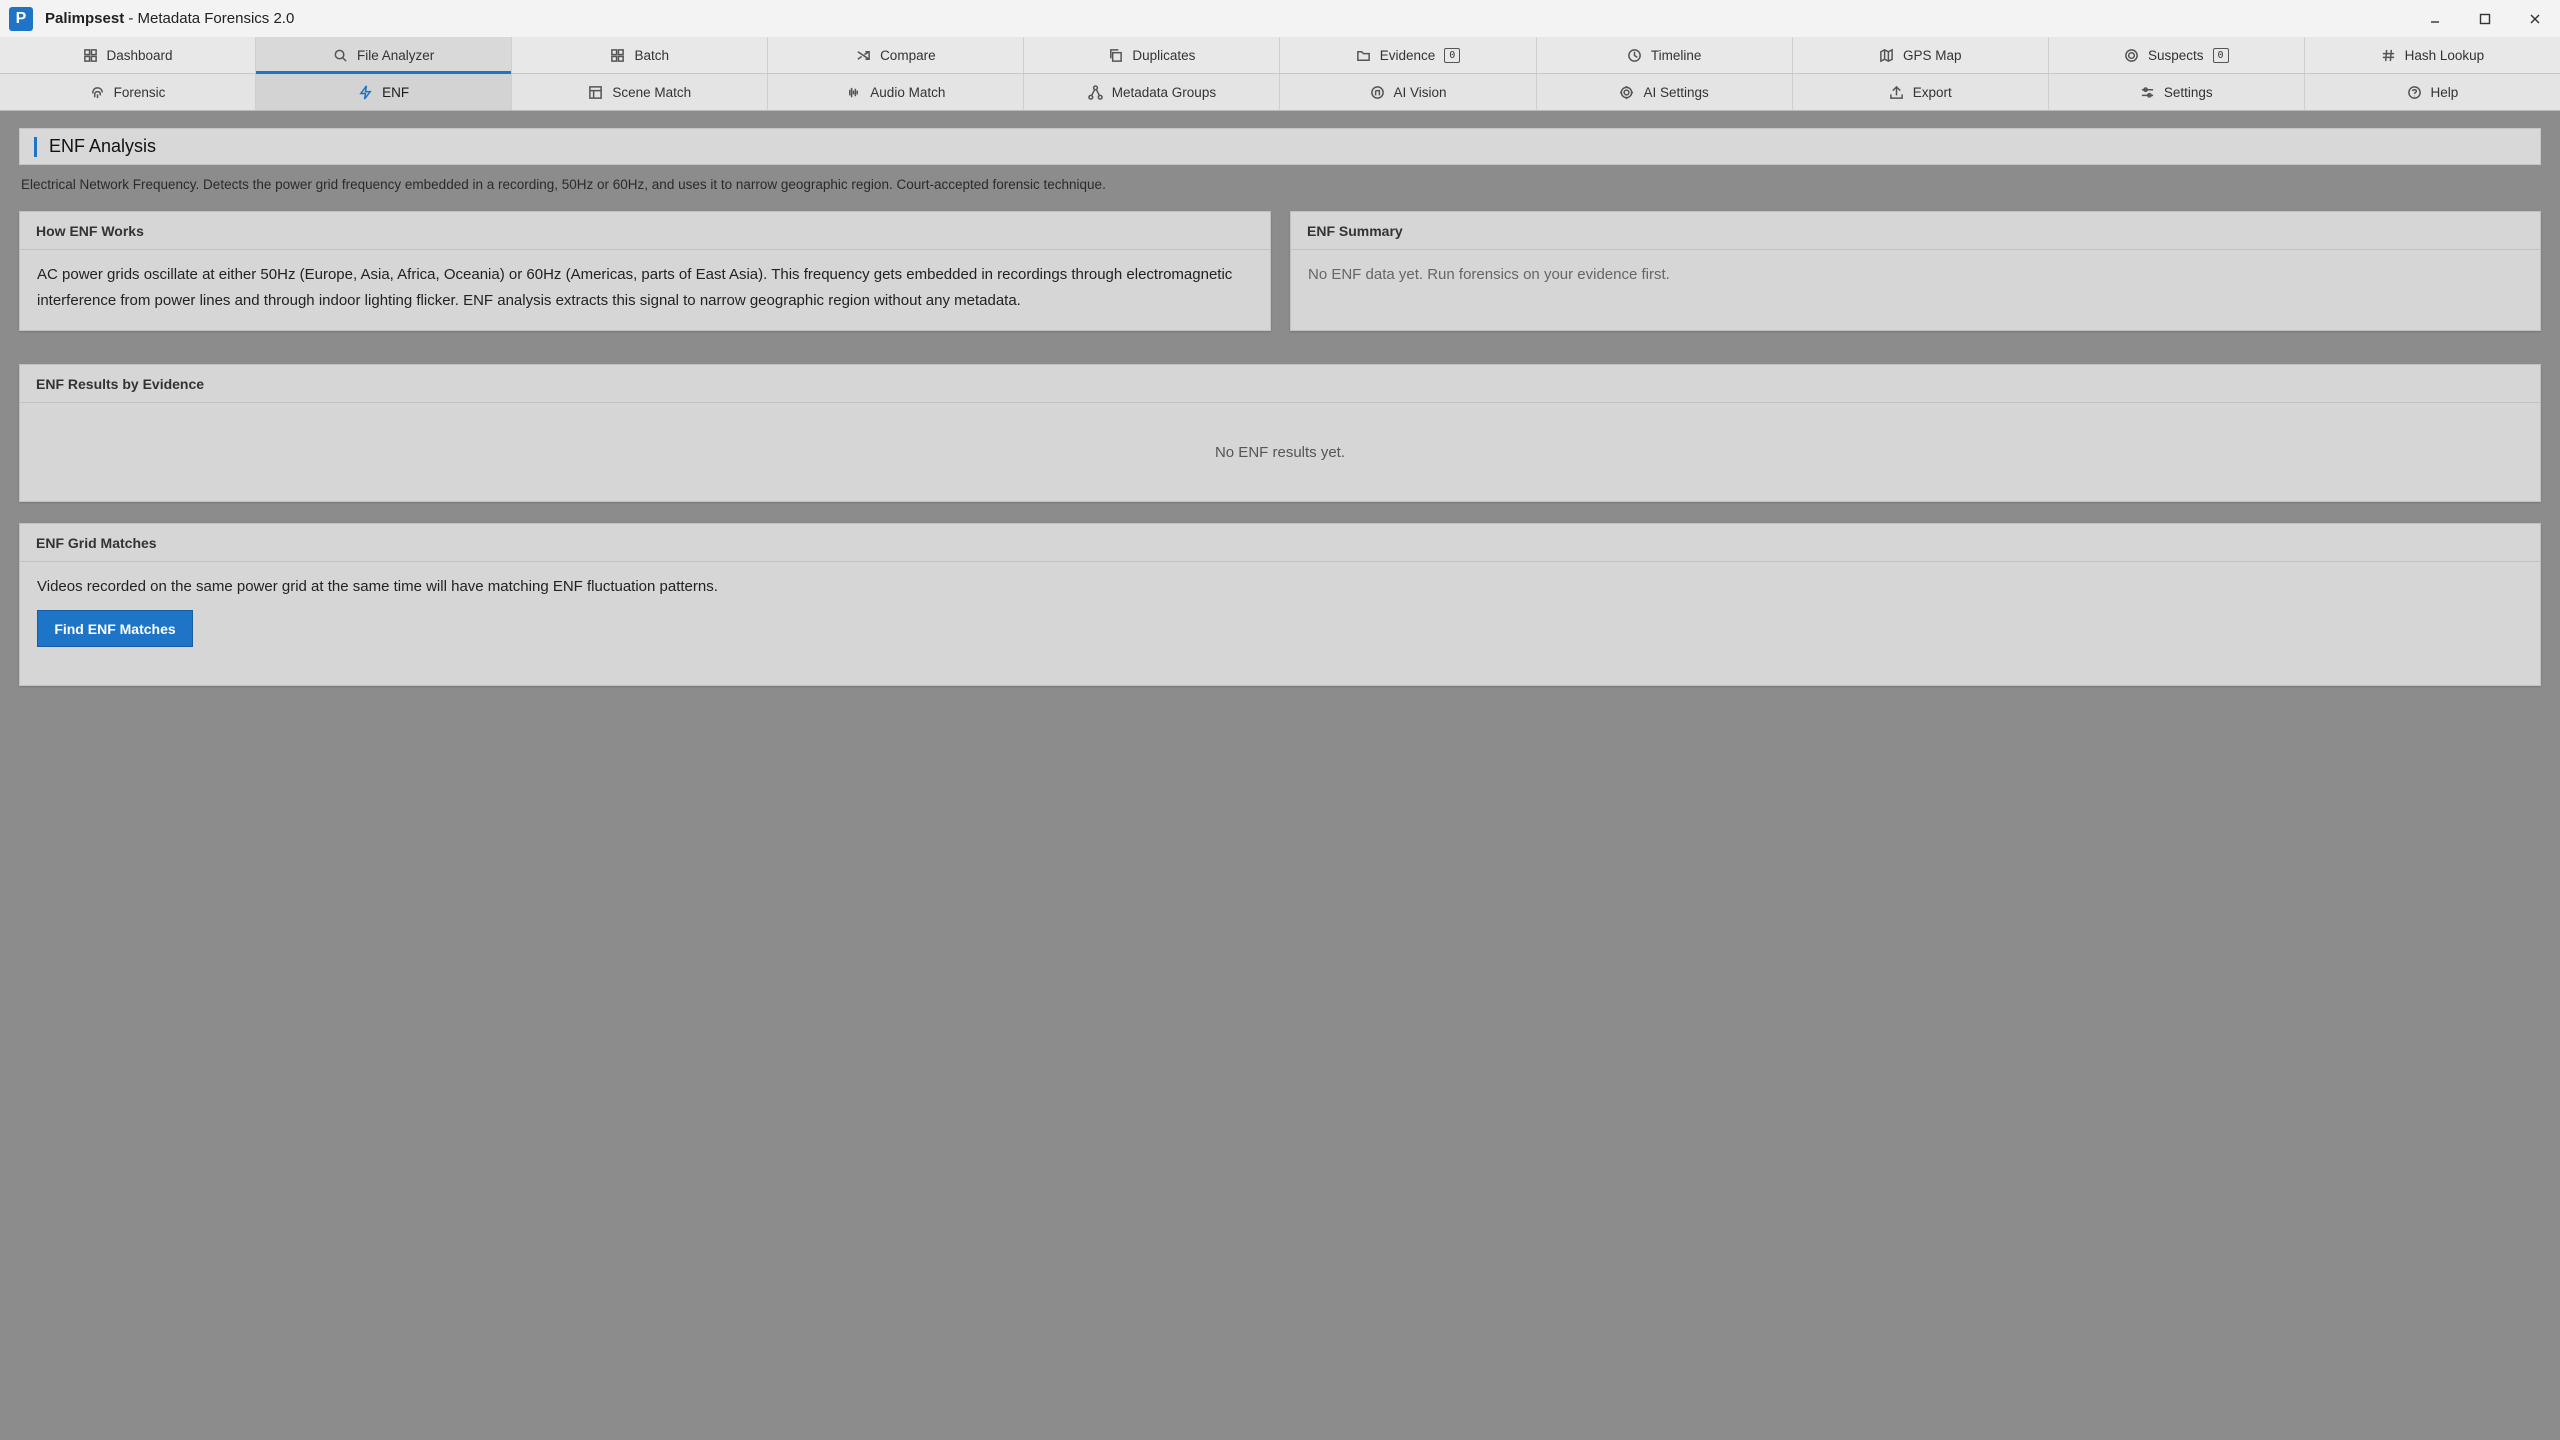  Describe the element at coordinates (396, 92) in the screenshot. I see `tab-label: ENF` at that location.